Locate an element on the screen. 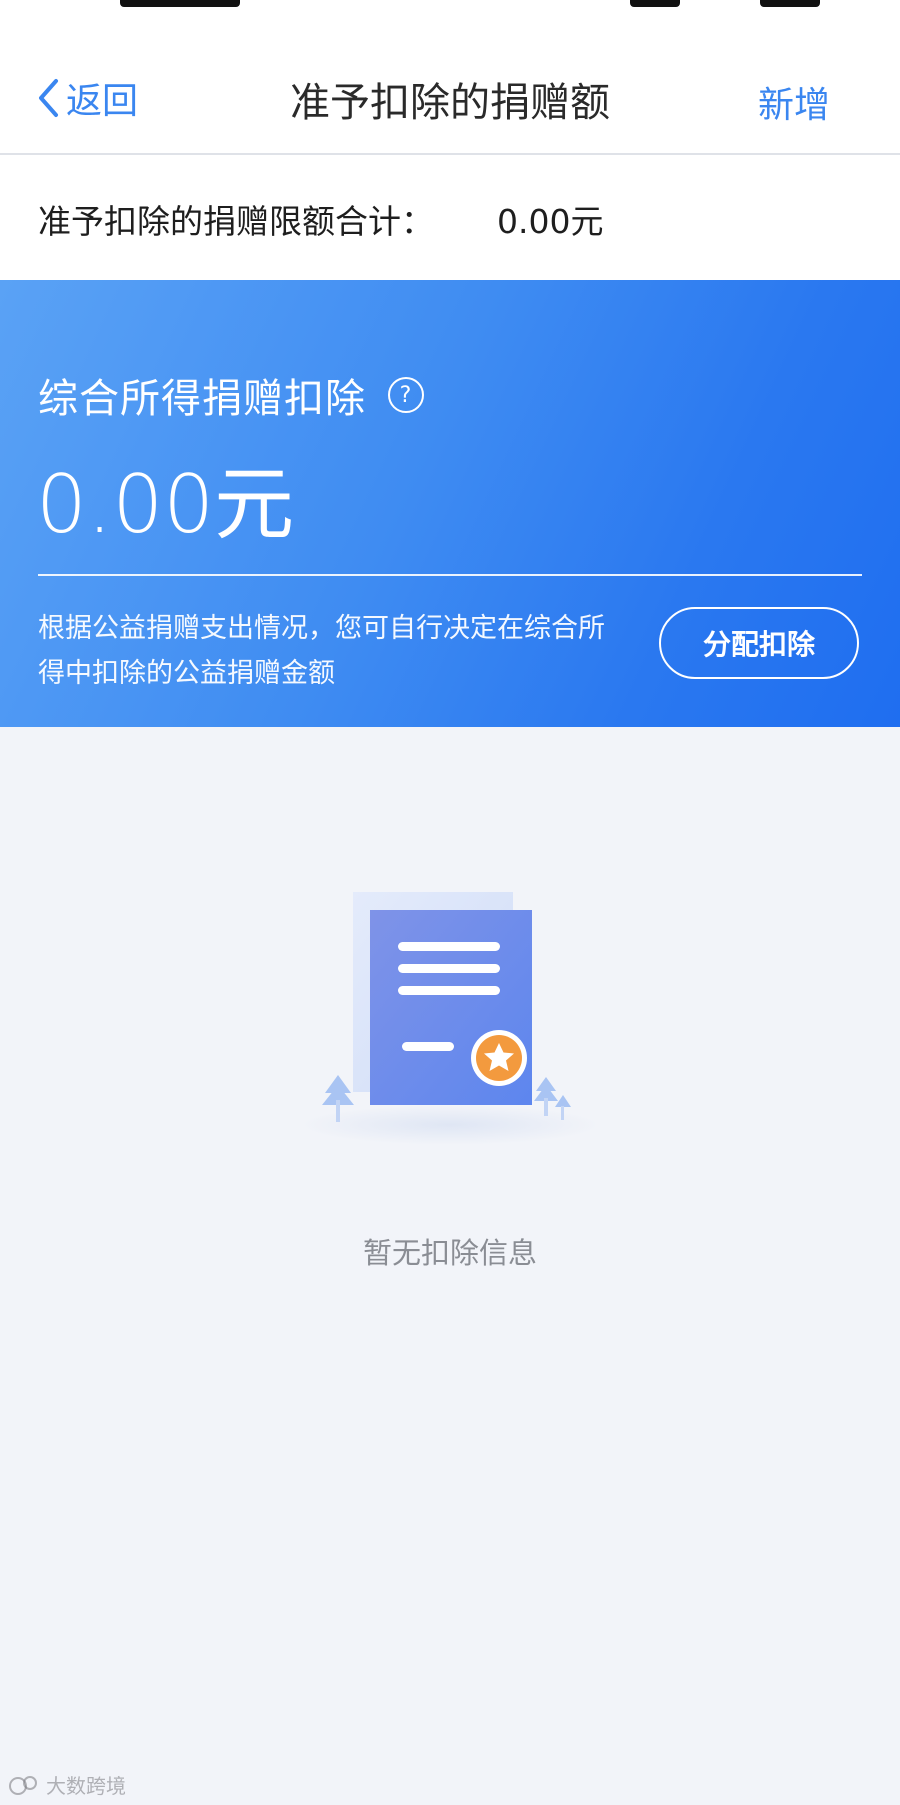  card-description: 根据公益捐赠支出情况，您可自行决定在综合所得中扣除的公益捐赠金额 is located at coordinates (321, 651).